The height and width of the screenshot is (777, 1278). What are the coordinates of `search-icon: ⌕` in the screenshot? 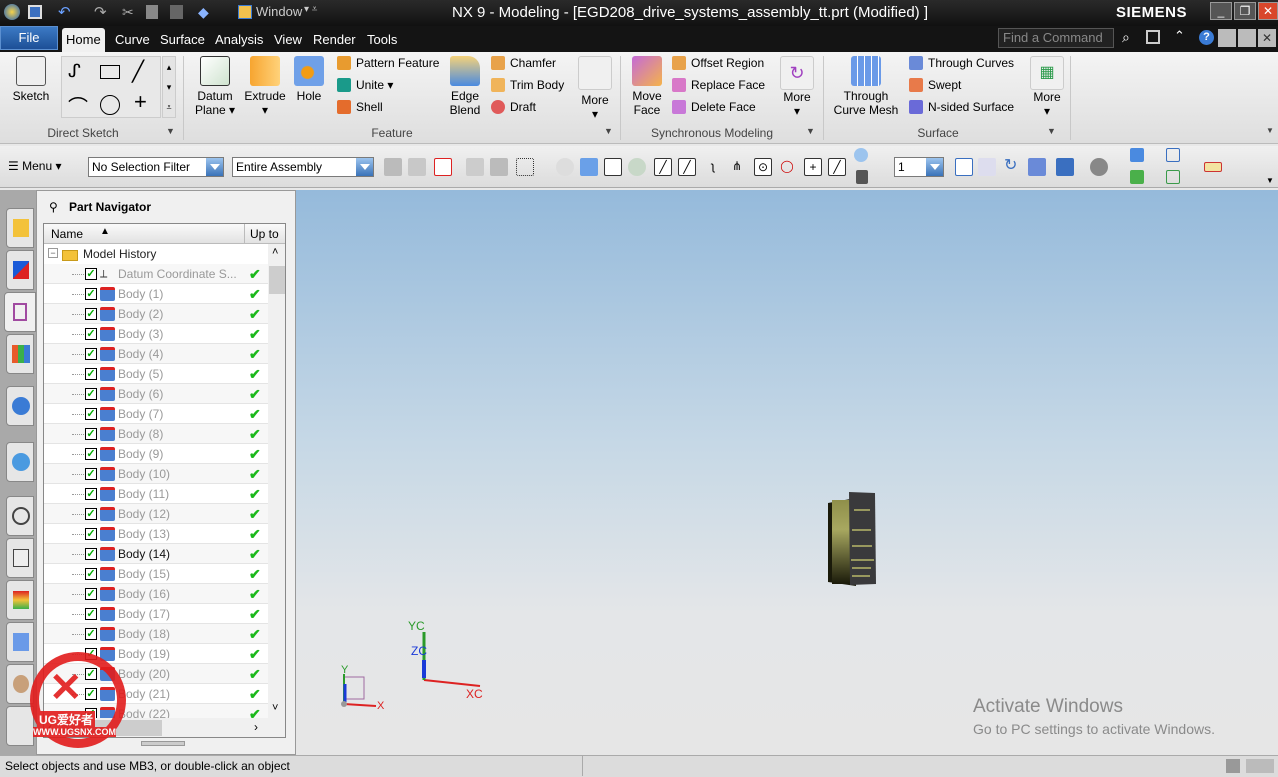 It's located at (1126, 37).